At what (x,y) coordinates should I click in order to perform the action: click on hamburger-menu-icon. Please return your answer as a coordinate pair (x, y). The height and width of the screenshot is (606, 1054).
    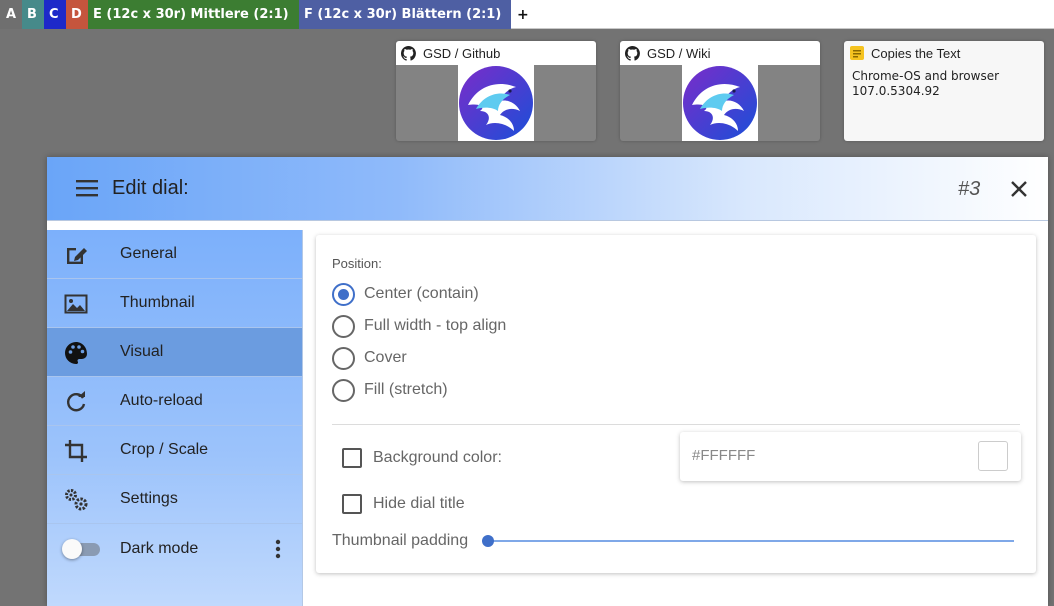
    Looking at the image, I should click on (87, 188).